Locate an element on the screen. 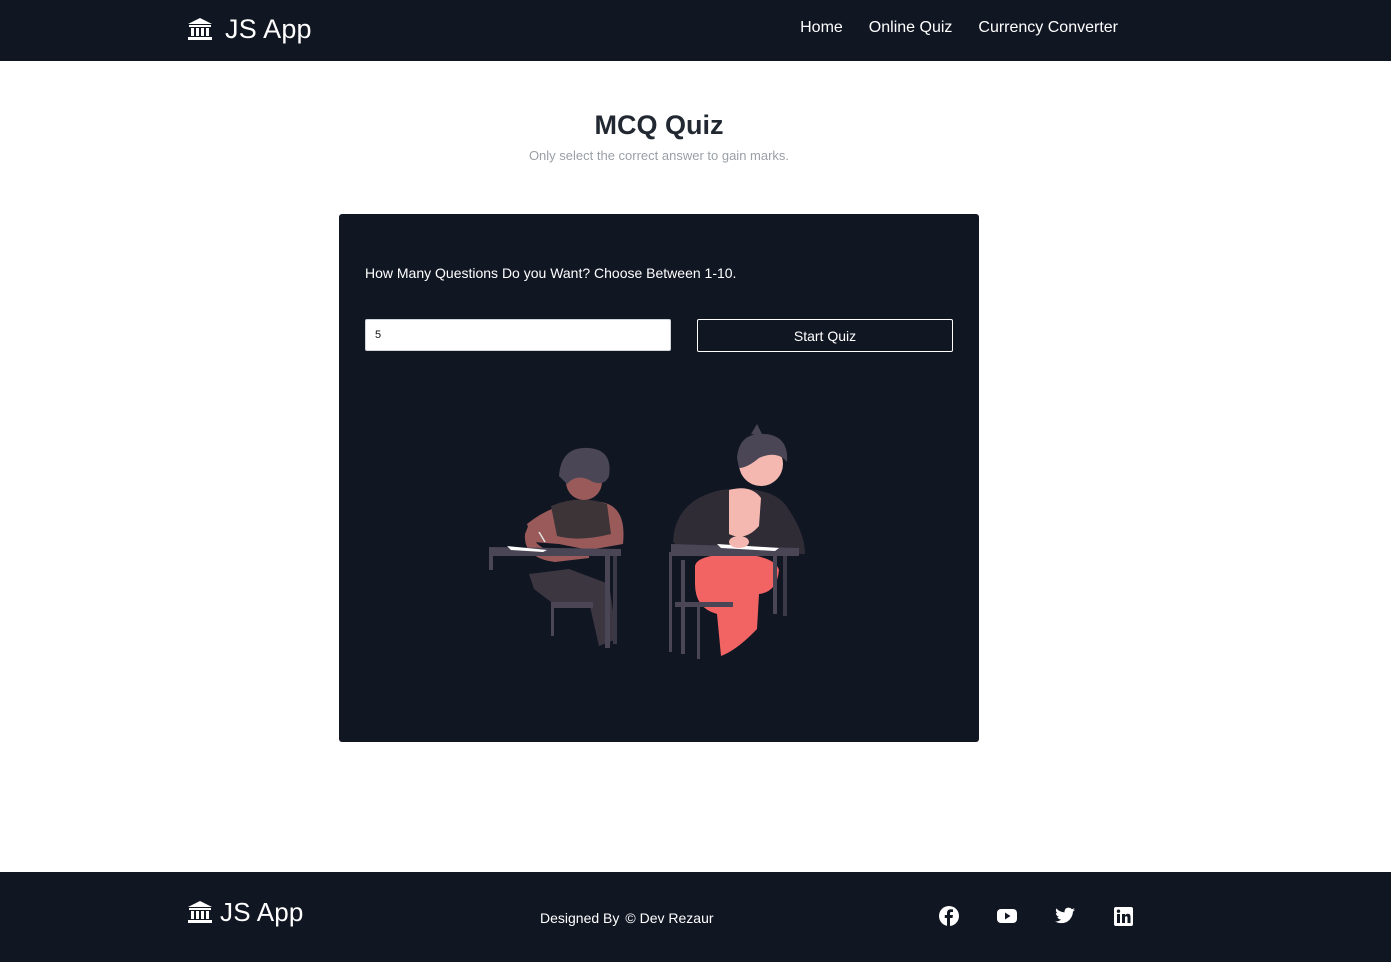 The height and width of the screenshot is (962, 1391). designed-by-label: Designed By is located at coordinates (580, 918).